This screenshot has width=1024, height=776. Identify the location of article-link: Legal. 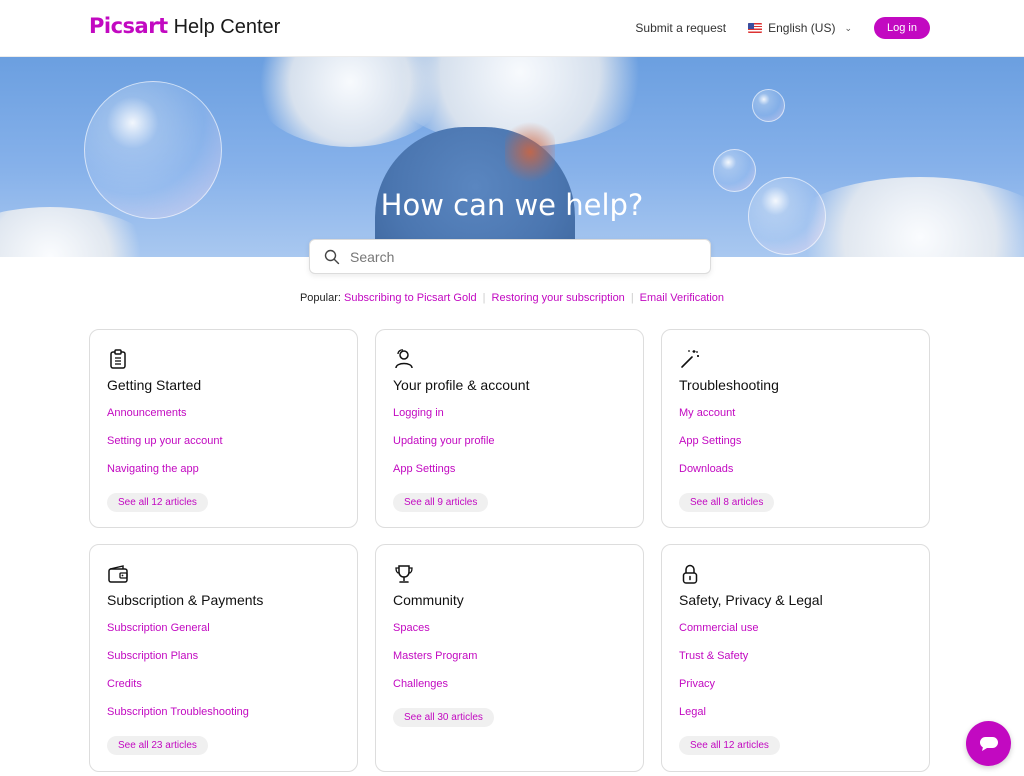
(692, 712).